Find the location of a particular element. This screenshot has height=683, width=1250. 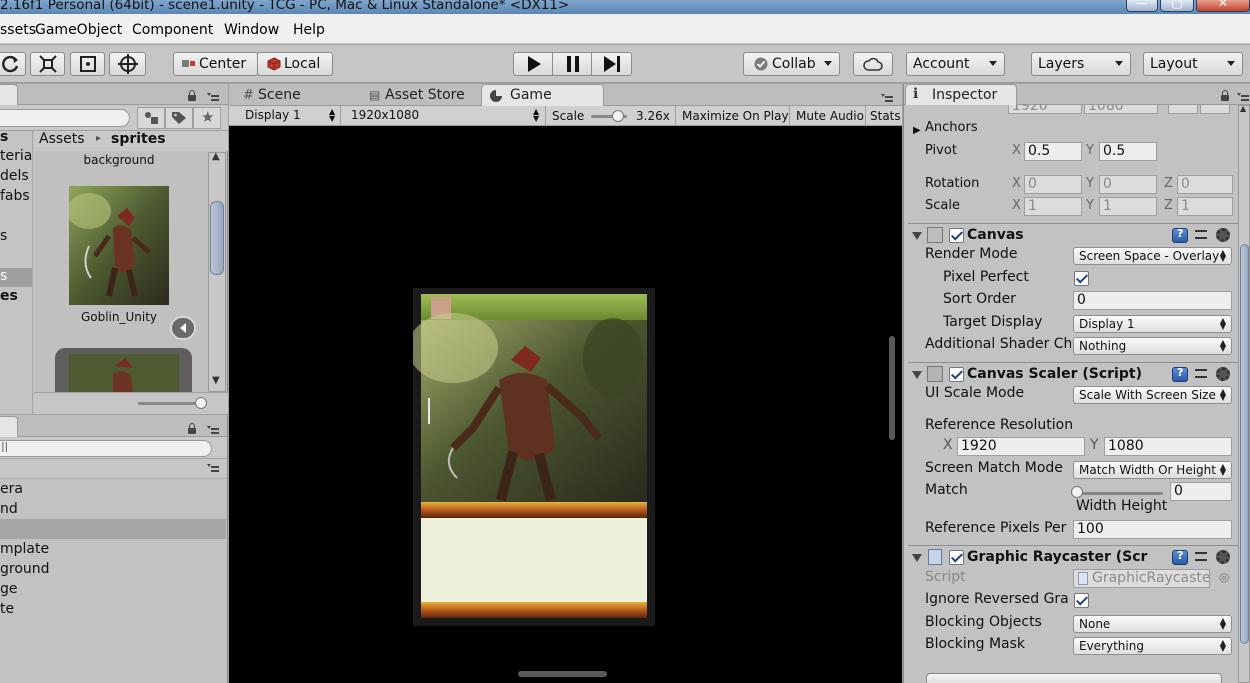

scrollbar-thumb is located at coordinates (217, 238).